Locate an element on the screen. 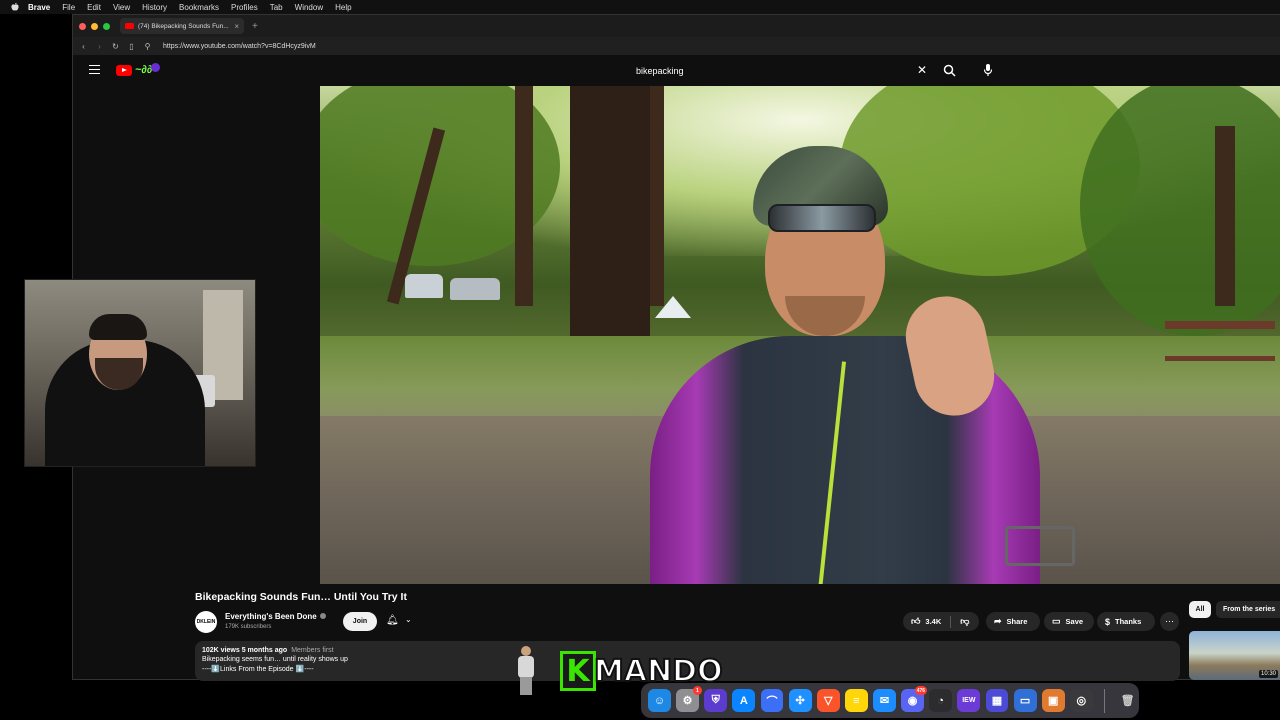 This screenshot has height=720, width=1280. tab-bar: (74) Bikepacking Sounds Fun... × + is located at coordinates (676, 26).